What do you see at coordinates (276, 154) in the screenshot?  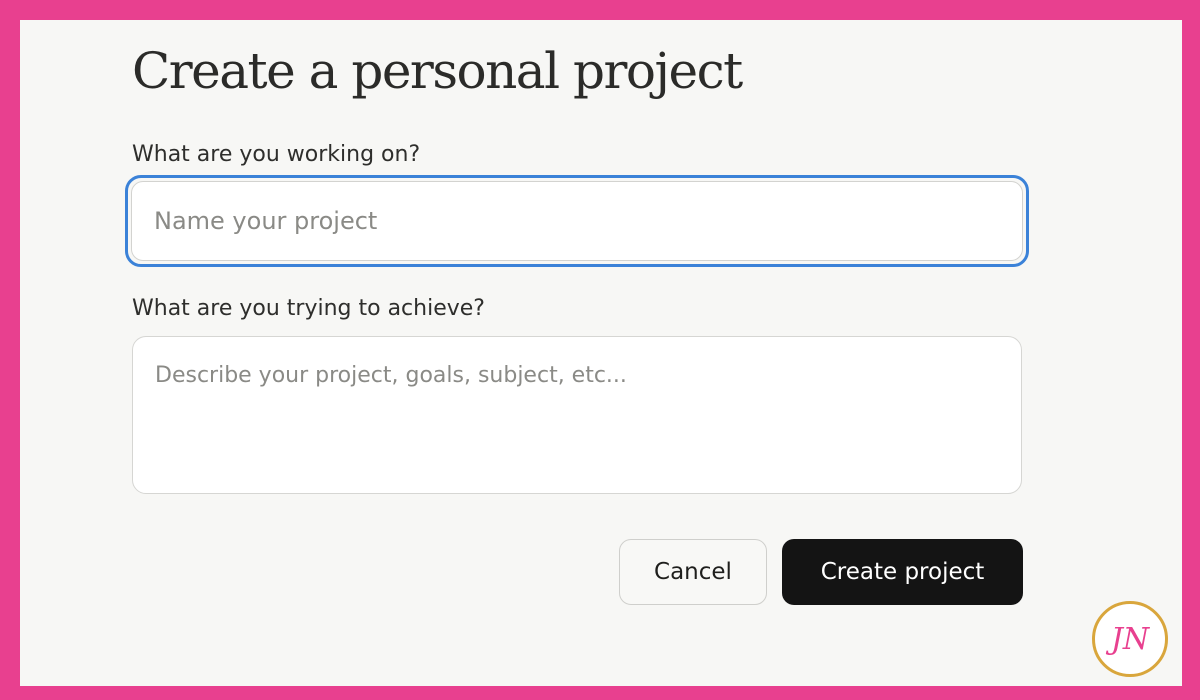 I see `project-name-label: What are you working on?` at bounding box center [276, 154].